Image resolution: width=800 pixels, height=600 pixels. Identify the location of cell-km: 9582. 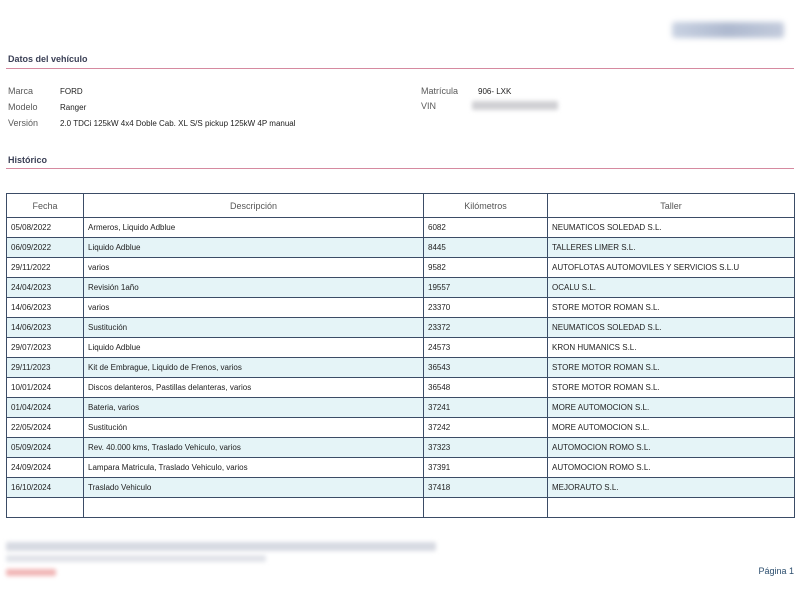
(485, 267).